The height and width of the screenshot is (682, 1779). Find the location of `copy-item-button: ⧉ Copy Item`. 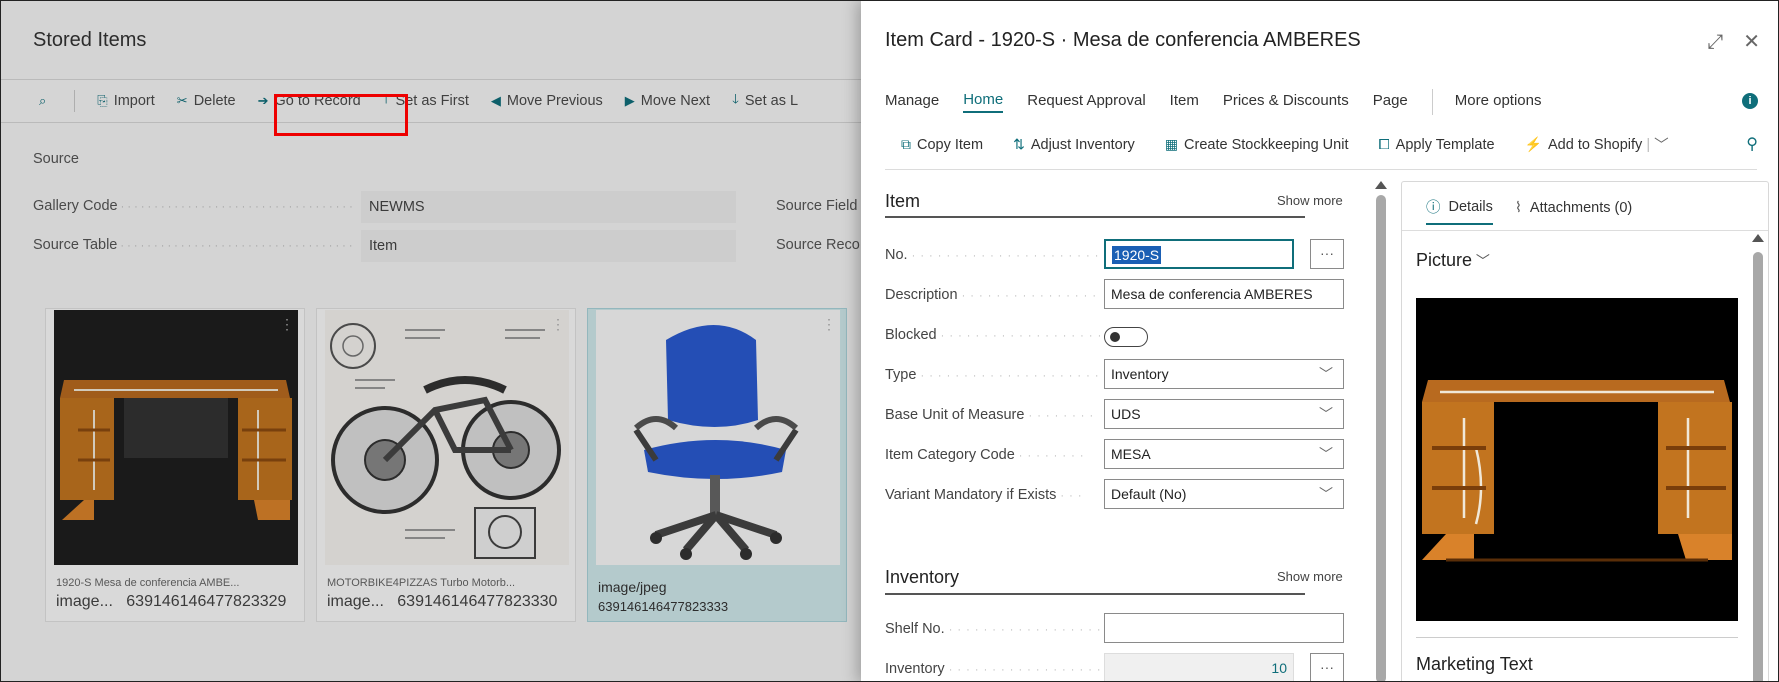

copy-item-button: ⧉ Copy Item is located at coordinates (942, 144).